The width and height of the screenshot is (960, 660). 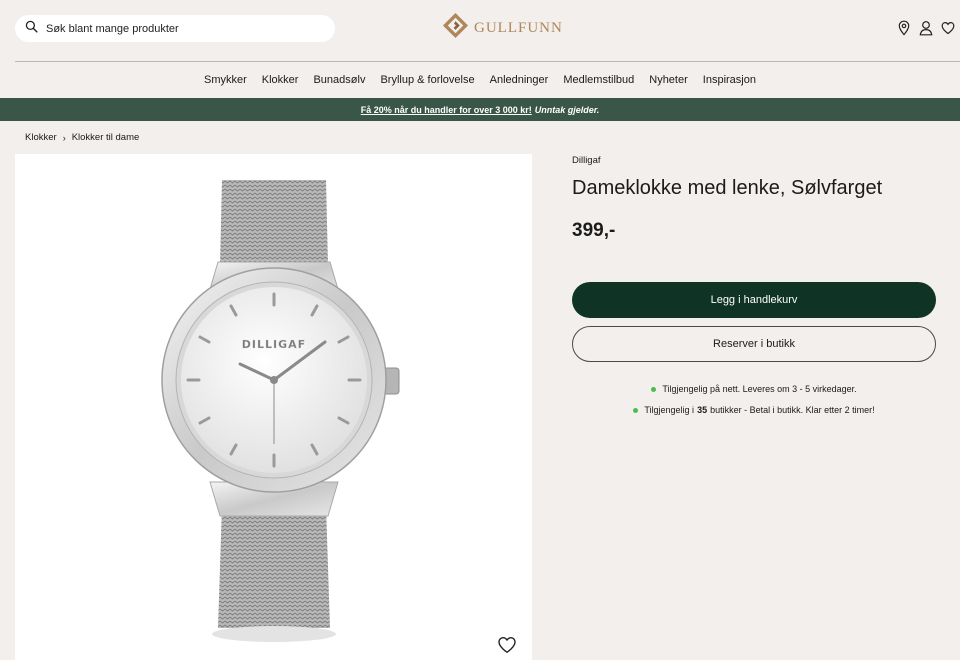 I want to click on header-icons, so click(x=926, y=28).